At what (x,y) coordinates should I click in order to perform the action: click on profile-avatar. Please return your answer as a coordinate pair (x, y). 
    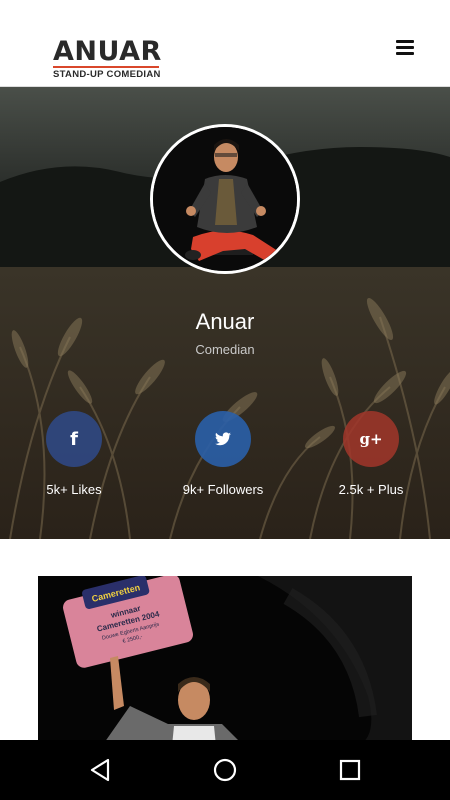
    Looking at the image, I should click on (225, 199).